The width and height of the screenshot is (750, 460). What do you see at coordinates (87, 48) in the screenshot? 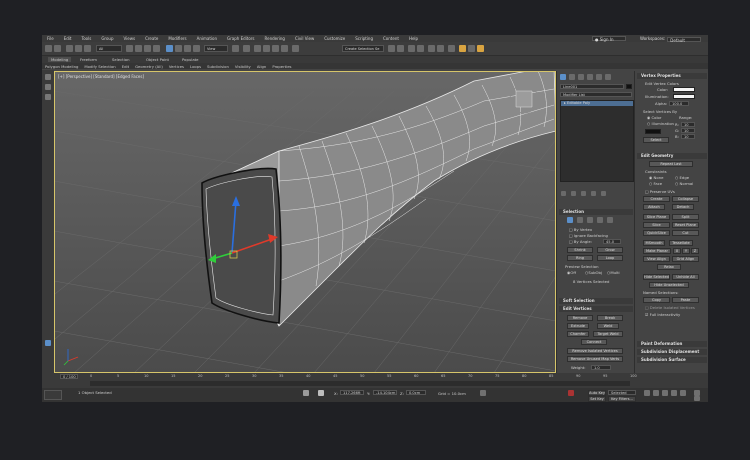
I see `bind-spacewarp-icon` at bounding box center [87, 48].